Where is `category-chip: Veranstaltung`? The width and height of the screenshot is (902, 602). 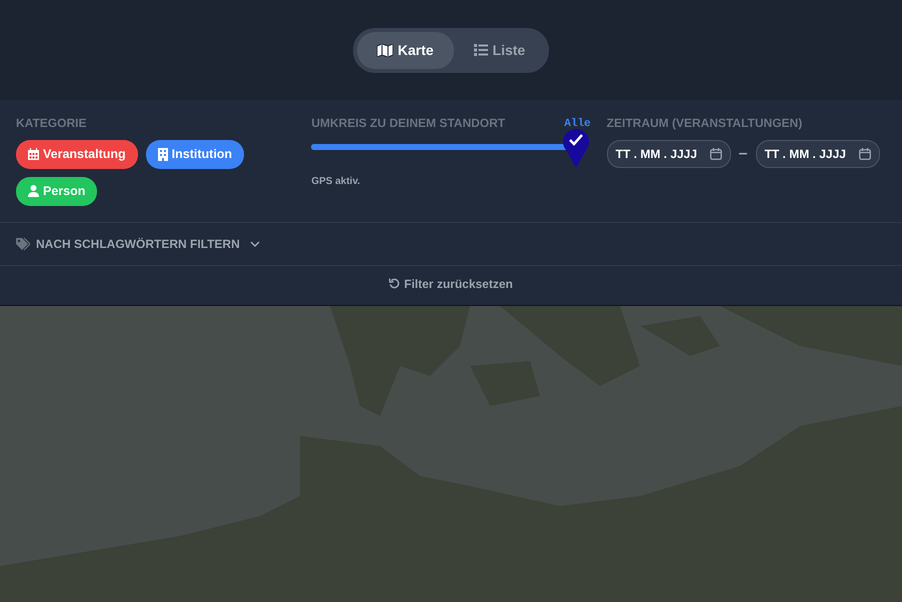
category-chip: Veranstaltung is located at coordinates (77, 154).